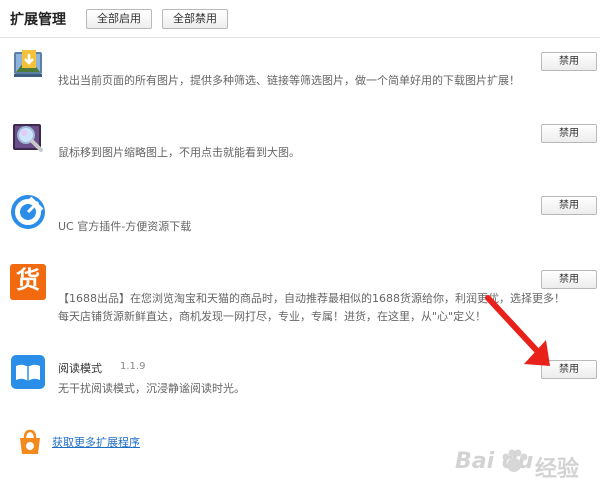  What do you see at coordinates (300, 37) in the screenshot?
I see `header-divider` at bounding box center [300, 37].